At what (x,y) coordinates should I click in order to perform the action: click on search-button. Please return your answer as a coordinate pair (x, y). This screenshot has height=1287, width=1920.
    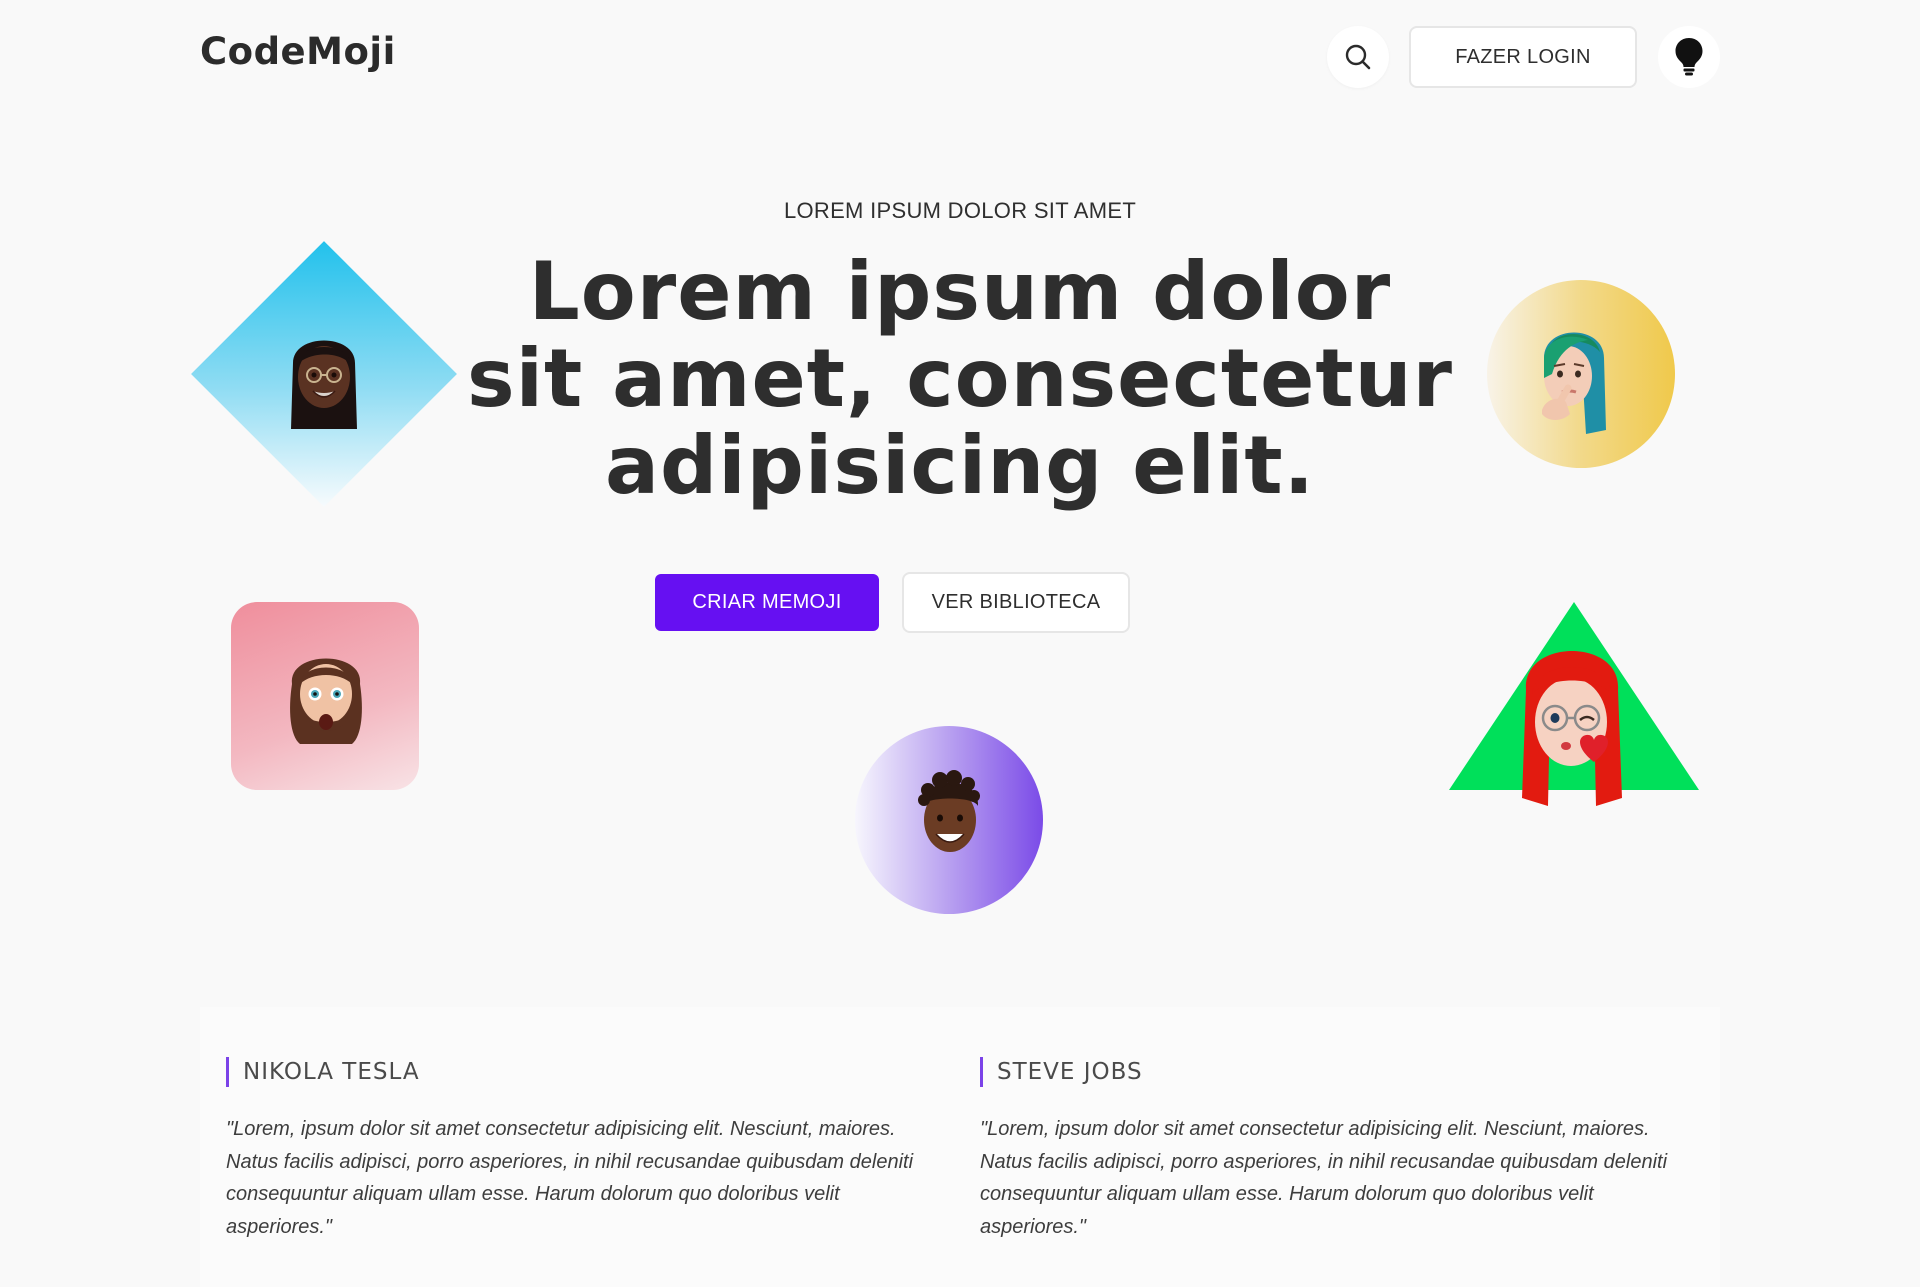
    Looking at the image, I should click on (1358, 57).